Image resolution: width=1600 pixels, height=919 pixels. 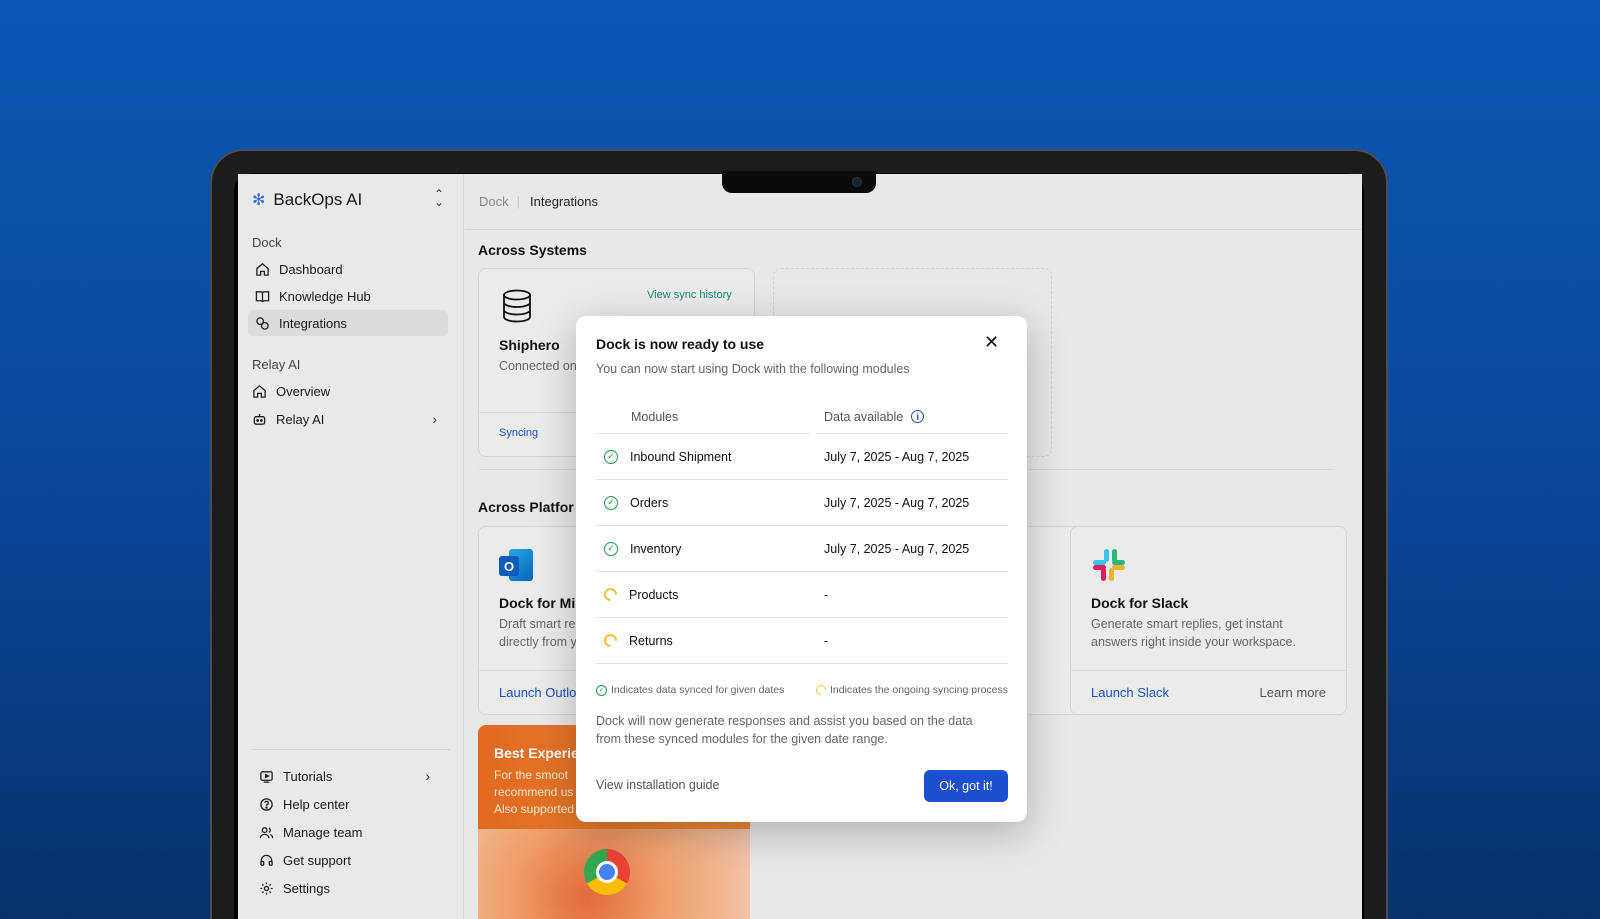 I want to click on dialog-title: Dock is now ready to use, so click(x=680, y=344).